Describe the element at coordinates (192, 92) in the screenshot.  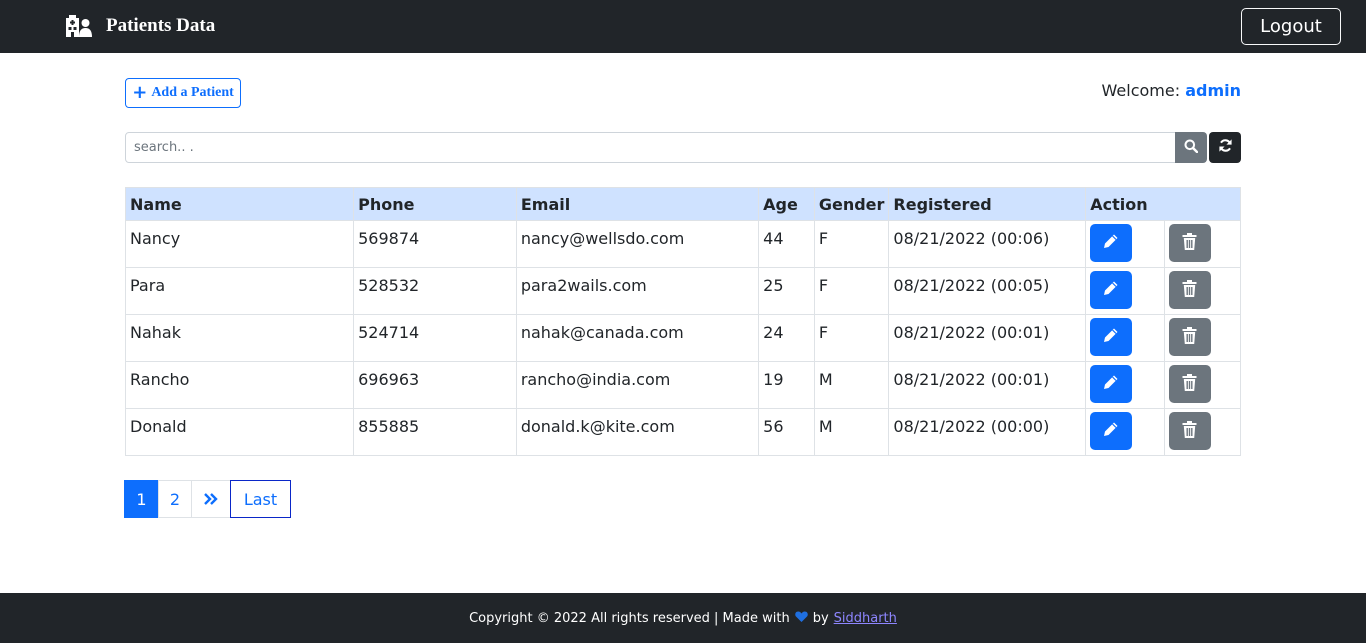
I see `add-patient-label: Add a Patient` at that location.